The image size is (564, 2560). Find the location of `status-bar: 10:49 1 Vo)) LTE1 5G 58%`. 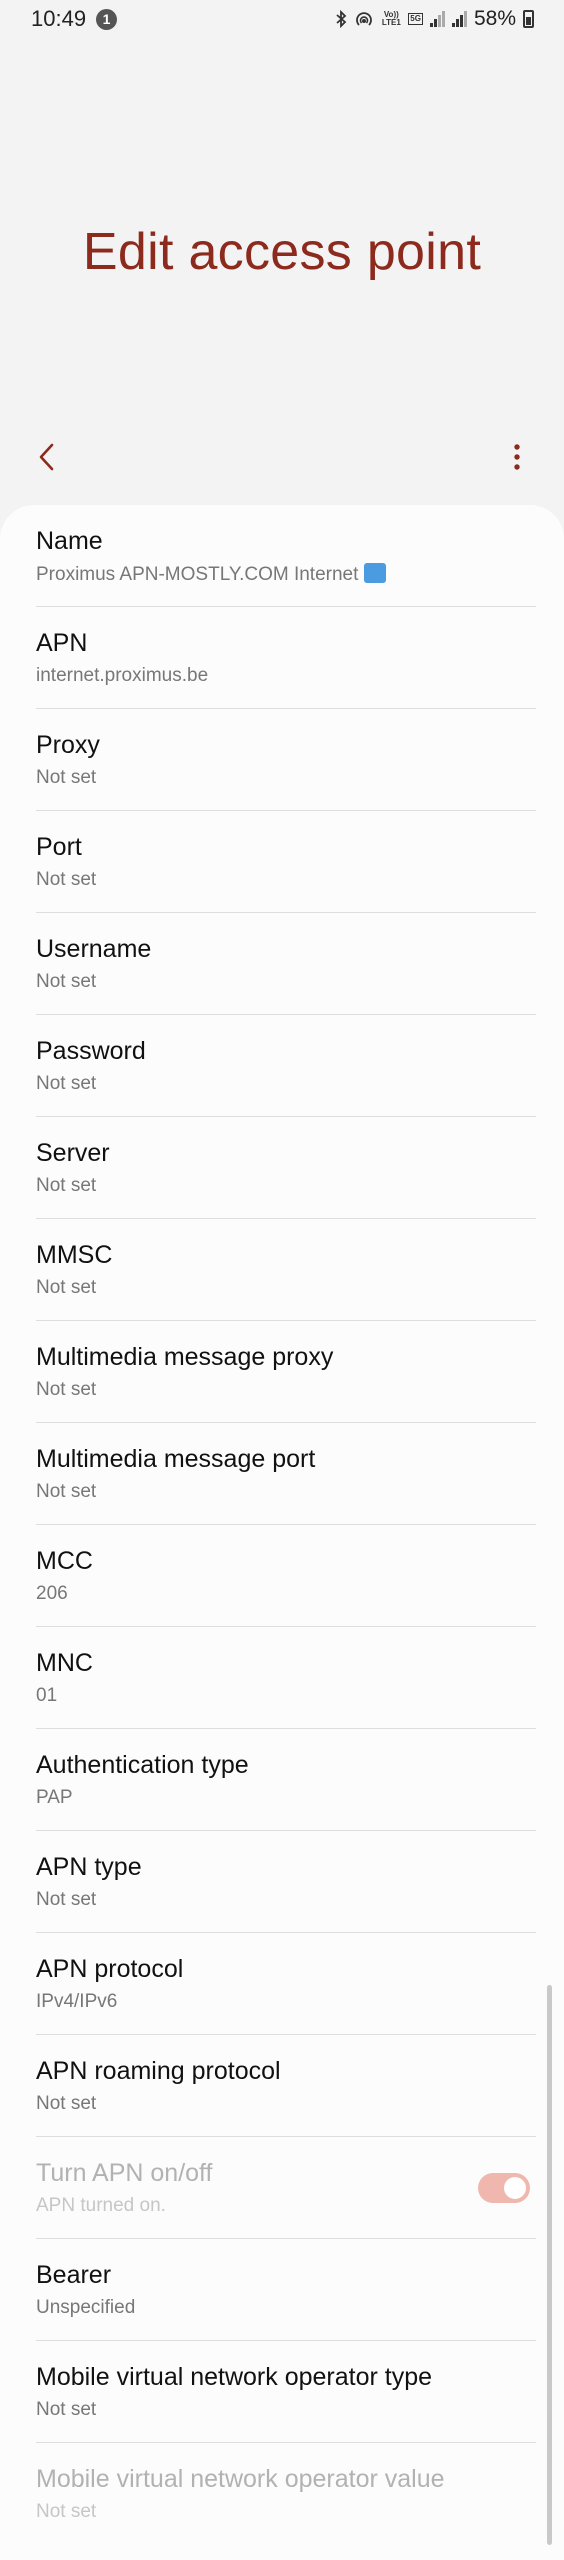

status-bar: 10:49 1 Vo)) LTE1 5G 58% is located at coordinates (282, 19).